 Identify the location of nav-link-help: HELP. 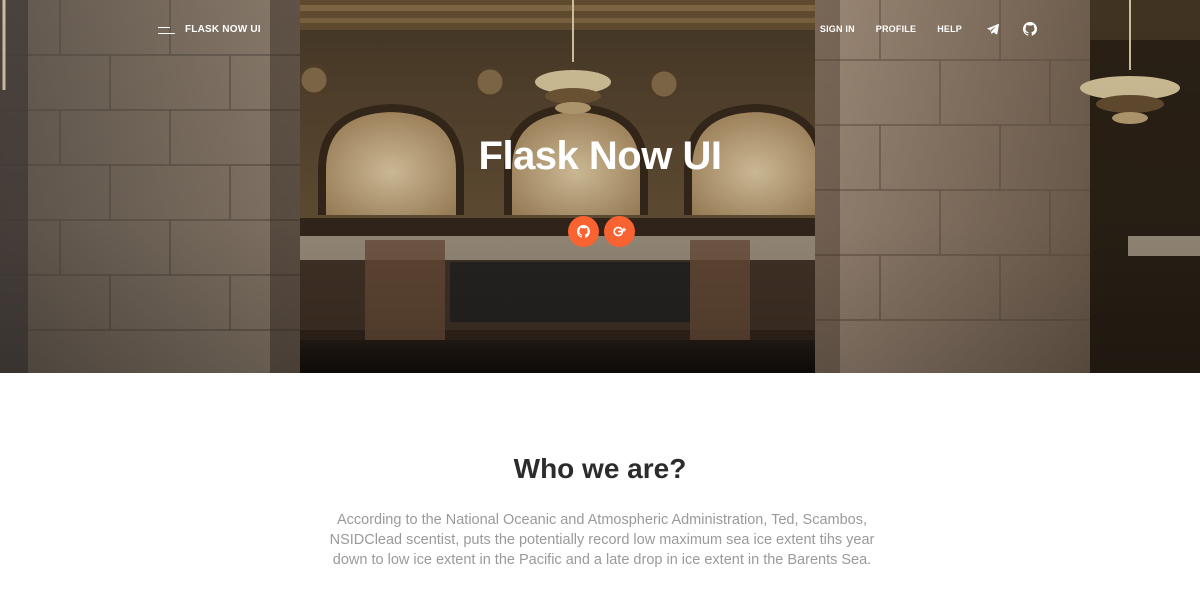
(949, 29).